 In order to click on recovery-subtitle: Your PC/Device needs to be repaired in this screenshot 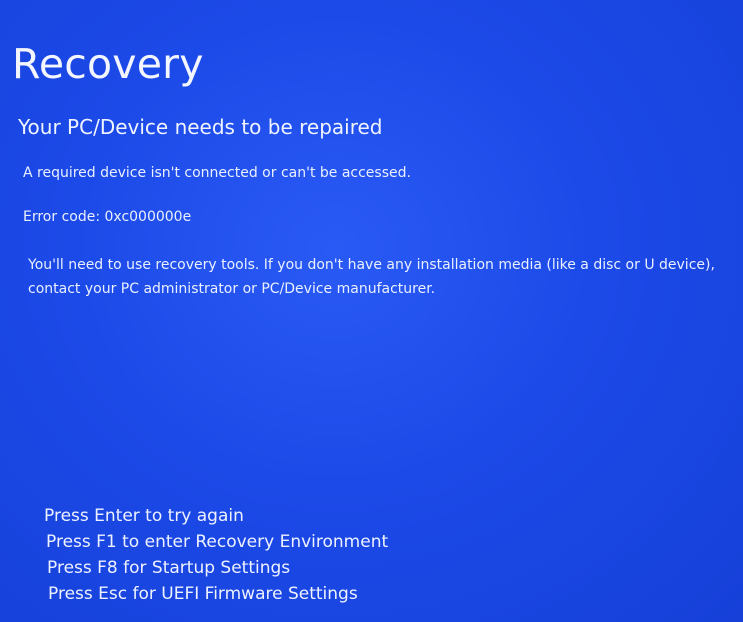, I will do `click(200, 127)`.